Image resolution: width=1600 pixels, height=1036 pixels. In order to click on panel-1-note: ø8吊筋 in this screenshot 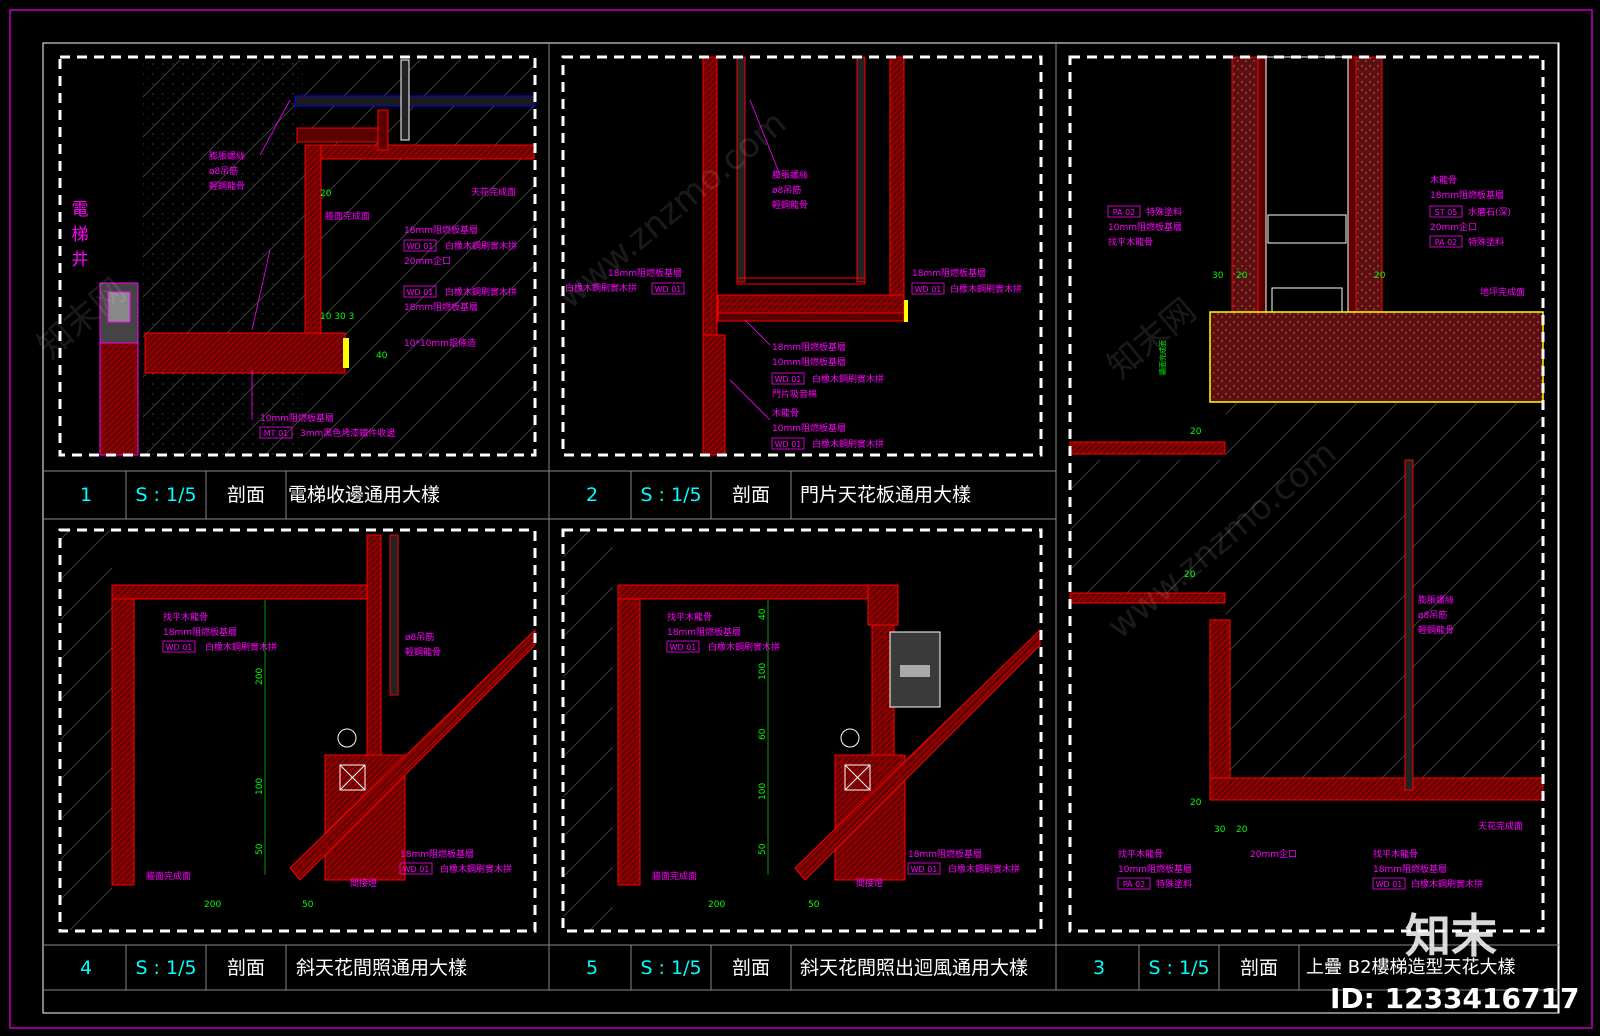, I will do `click(223, 171)`.